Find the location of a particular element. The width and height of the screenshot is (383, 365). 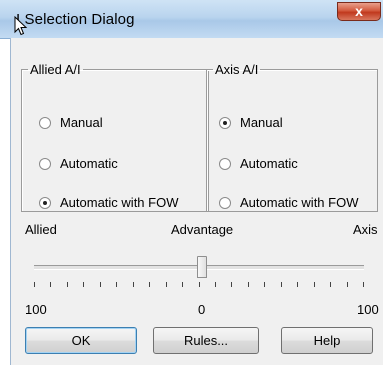

axis-automatic-fow-radio: Automatic with FOW is located at coordinates (288, 202).